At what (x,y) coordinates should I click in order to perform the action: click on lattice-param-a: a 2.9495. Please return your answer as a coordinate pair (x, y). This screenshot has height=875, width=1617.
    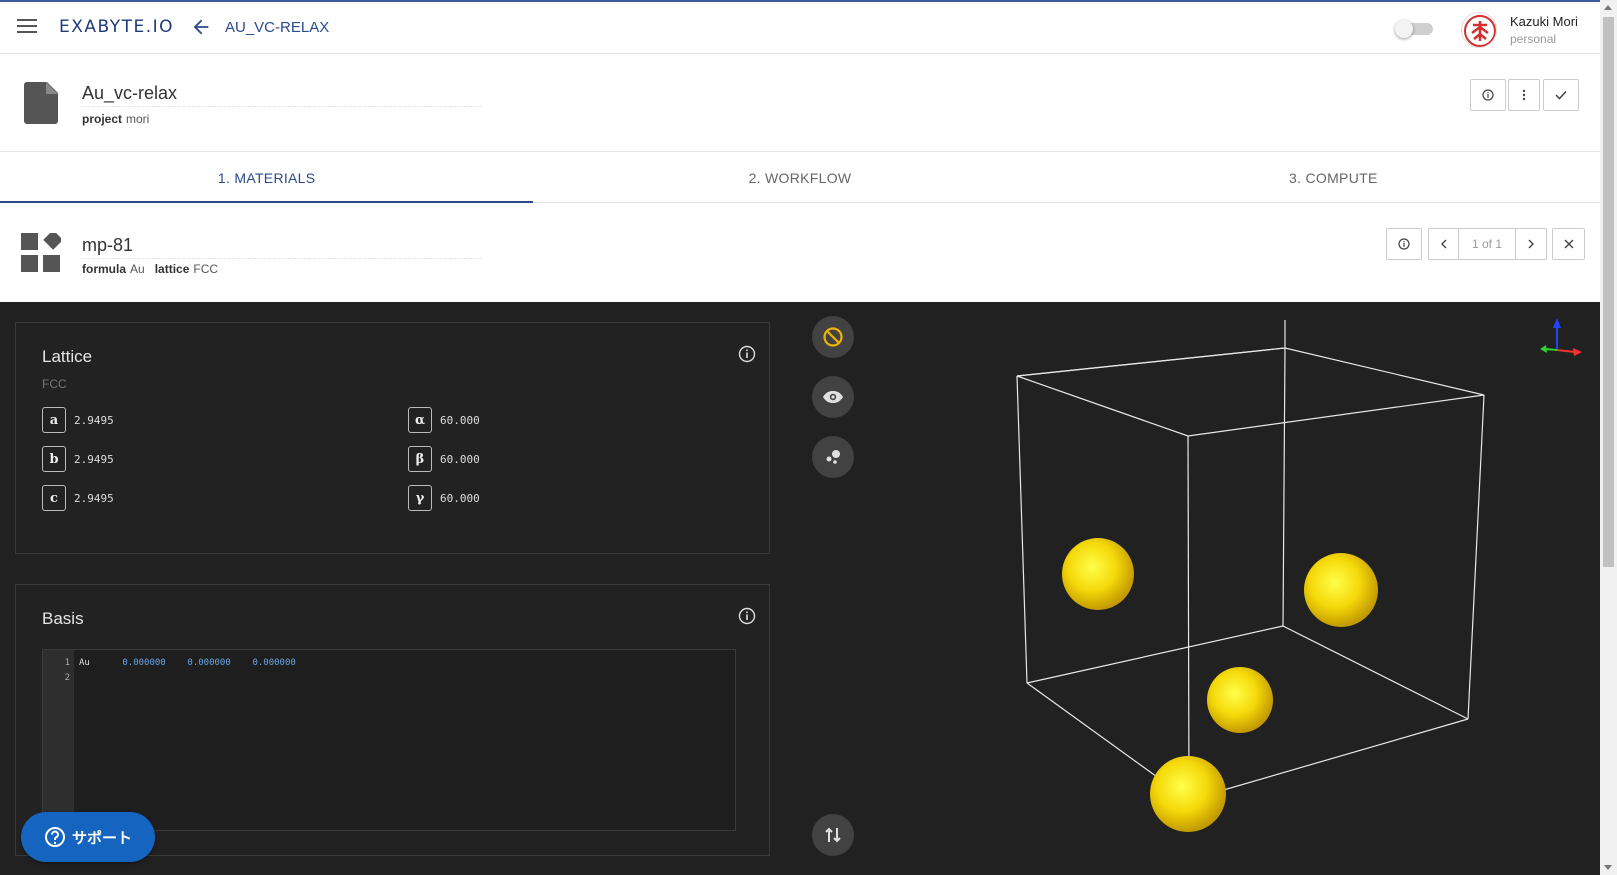
    Looking at the image, I should click on (78, 420).